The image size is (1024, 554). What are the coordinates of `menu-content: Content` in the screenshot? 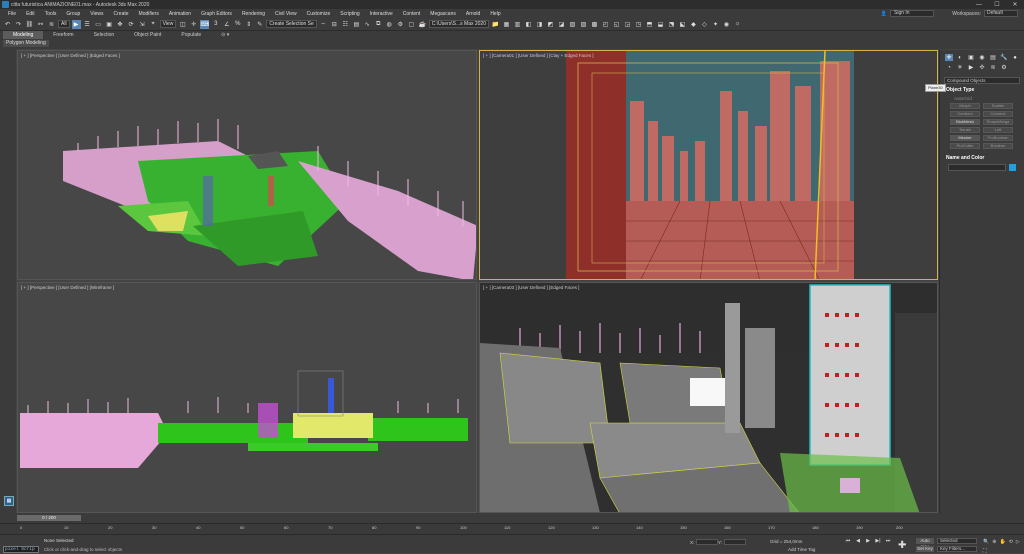 It's located at (412, 14).